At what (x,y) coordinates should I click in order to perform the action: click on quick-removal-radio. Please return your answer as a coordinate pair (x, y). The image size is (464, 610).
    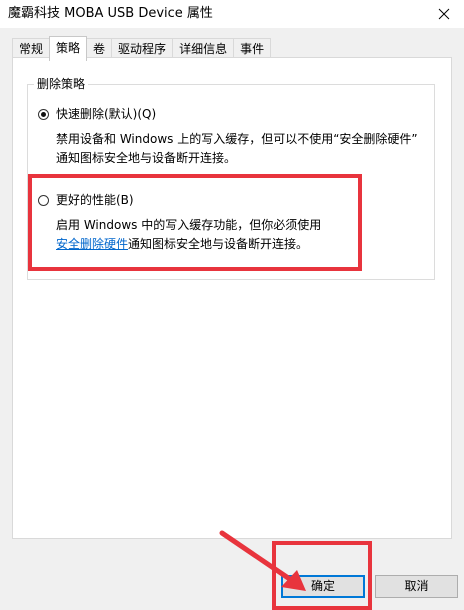
    Looking at the image, I should click on (43, 114).